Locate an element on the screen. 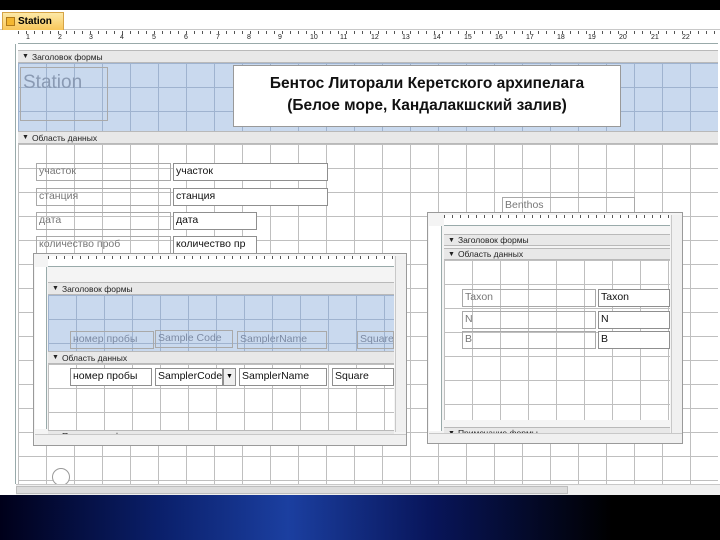 The image size is (720, 540). label-sample-count: количество проб is located at coordinates (103, 245).